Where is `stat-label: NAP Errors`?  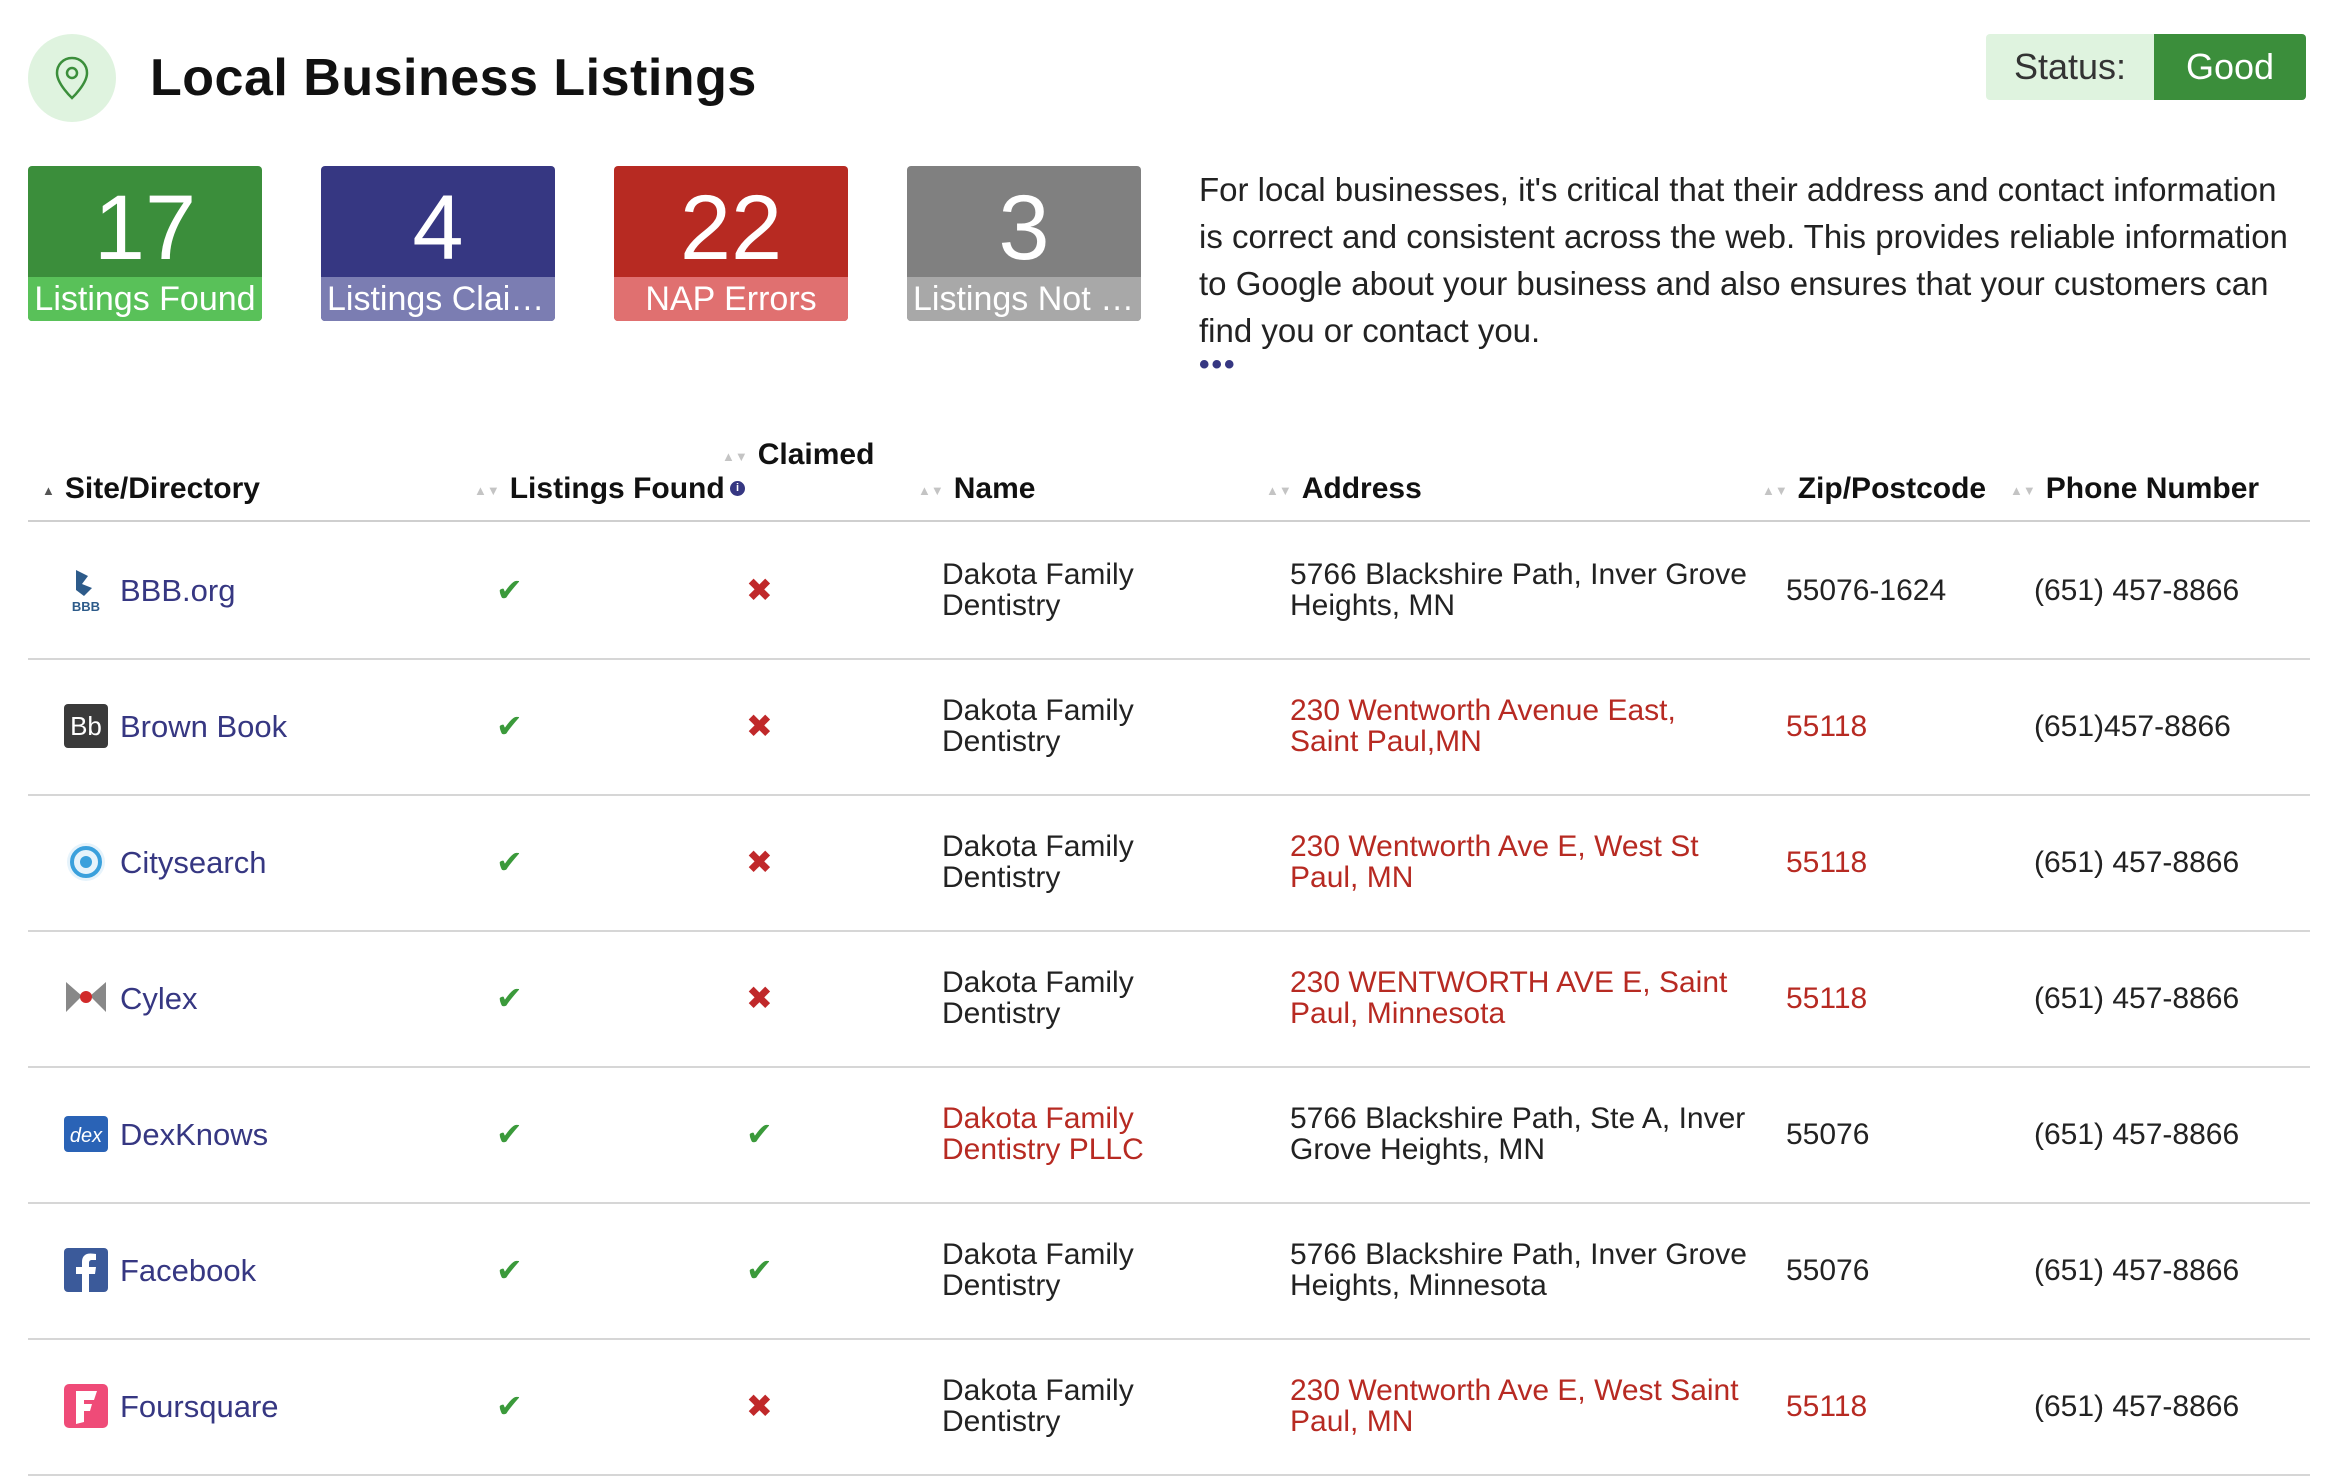
stat-label: NAP Errors is located at coordinates (731, 299).